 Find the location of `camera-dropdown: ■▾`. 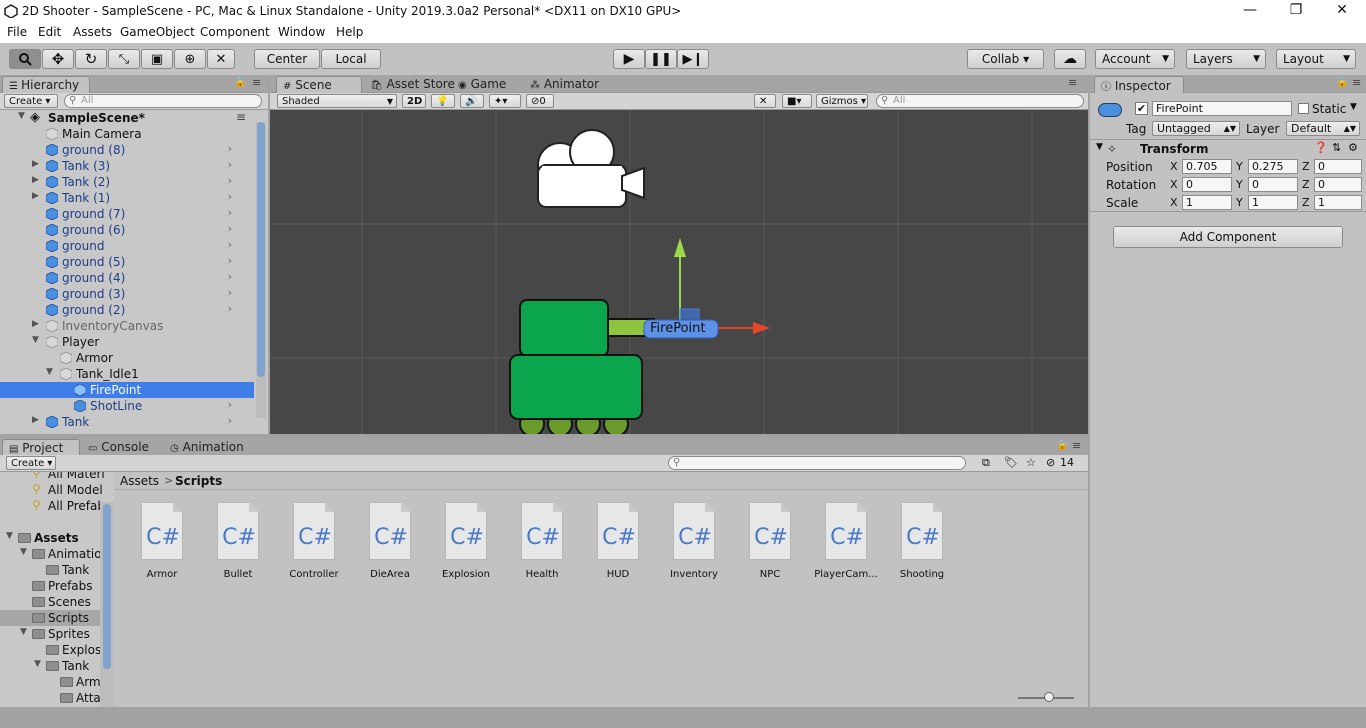

camera-dropdown: ■▾ is located at coordinates (797, 101).